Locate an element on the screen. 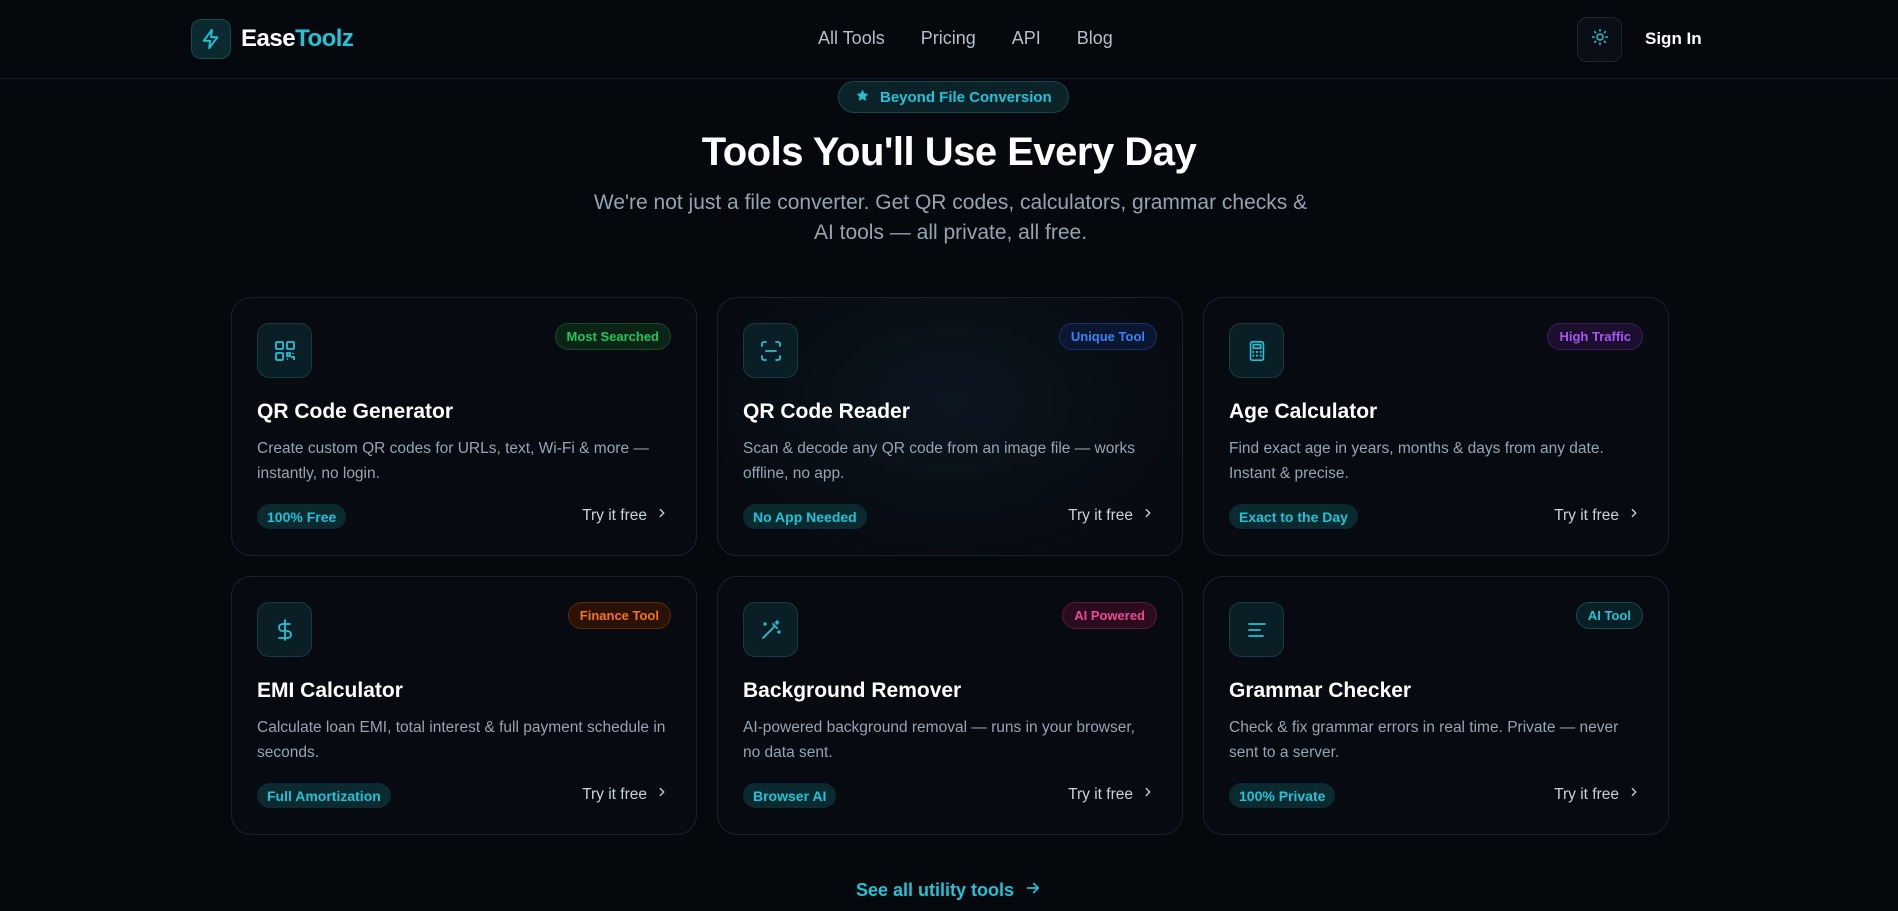 Image resolution: width=1898 pixels, height=911 pixels. feature-tag: Browser AI is located at coordinates (790, 795).